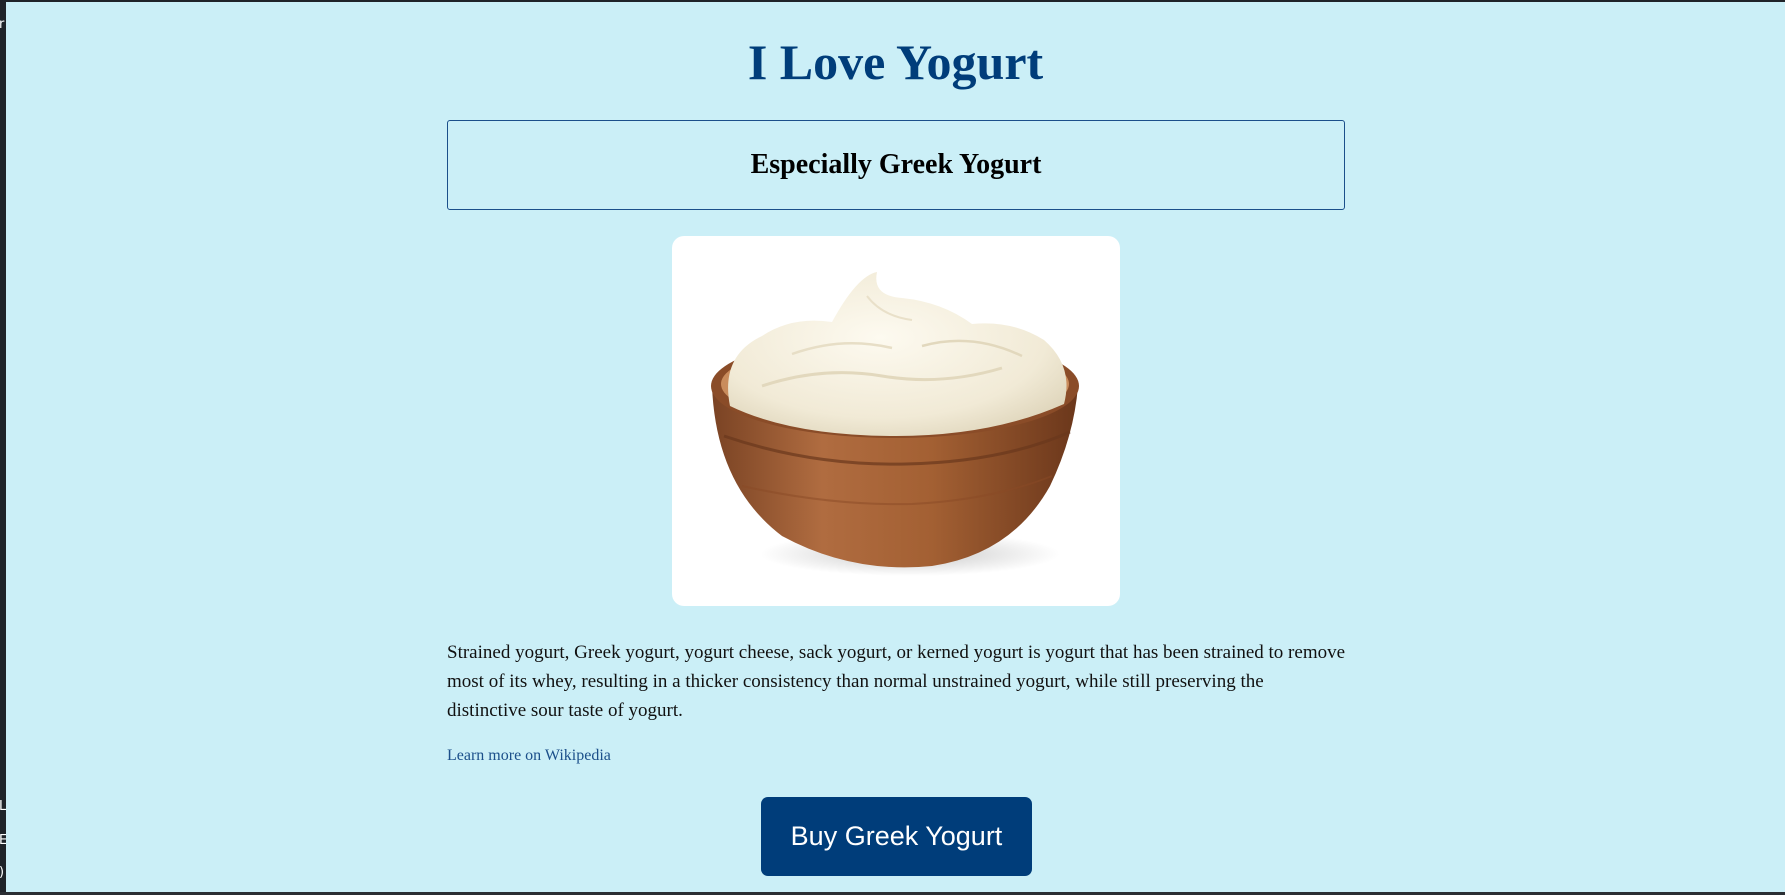 Image resolution: width=1785 pixels, height=895 pixels. What do you see at coordinates (2, 873) in the screenshot?
I see `offscreen-glyph: )` at bounding box center [2, 873].